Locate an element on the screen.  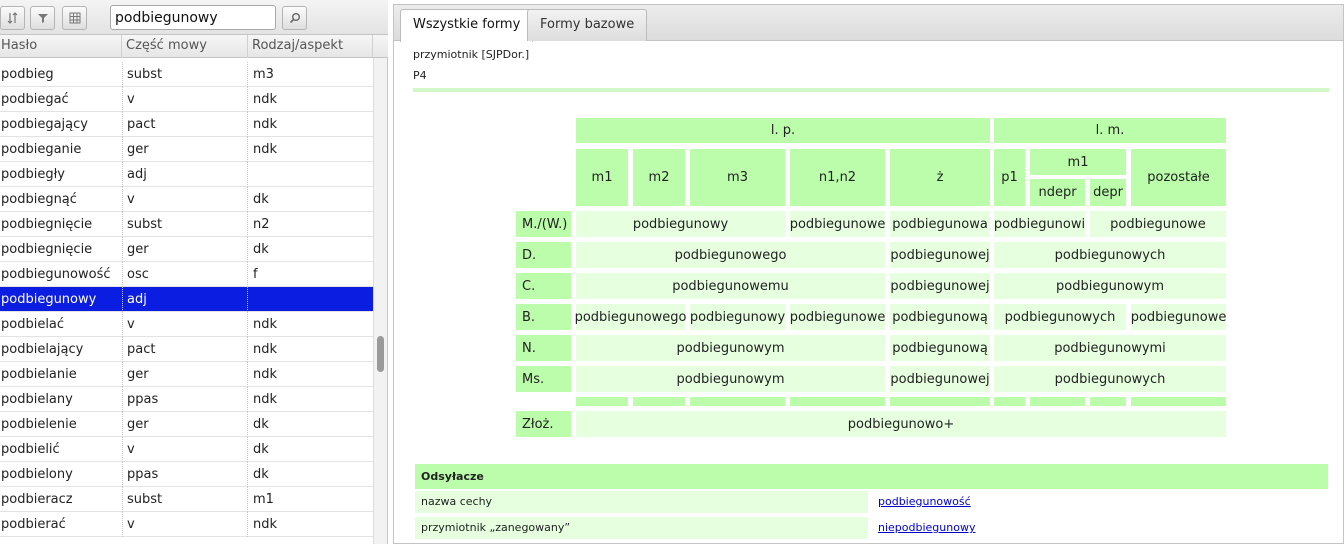
cell-rodzaj: m3 is located at coordinates (263, 74).